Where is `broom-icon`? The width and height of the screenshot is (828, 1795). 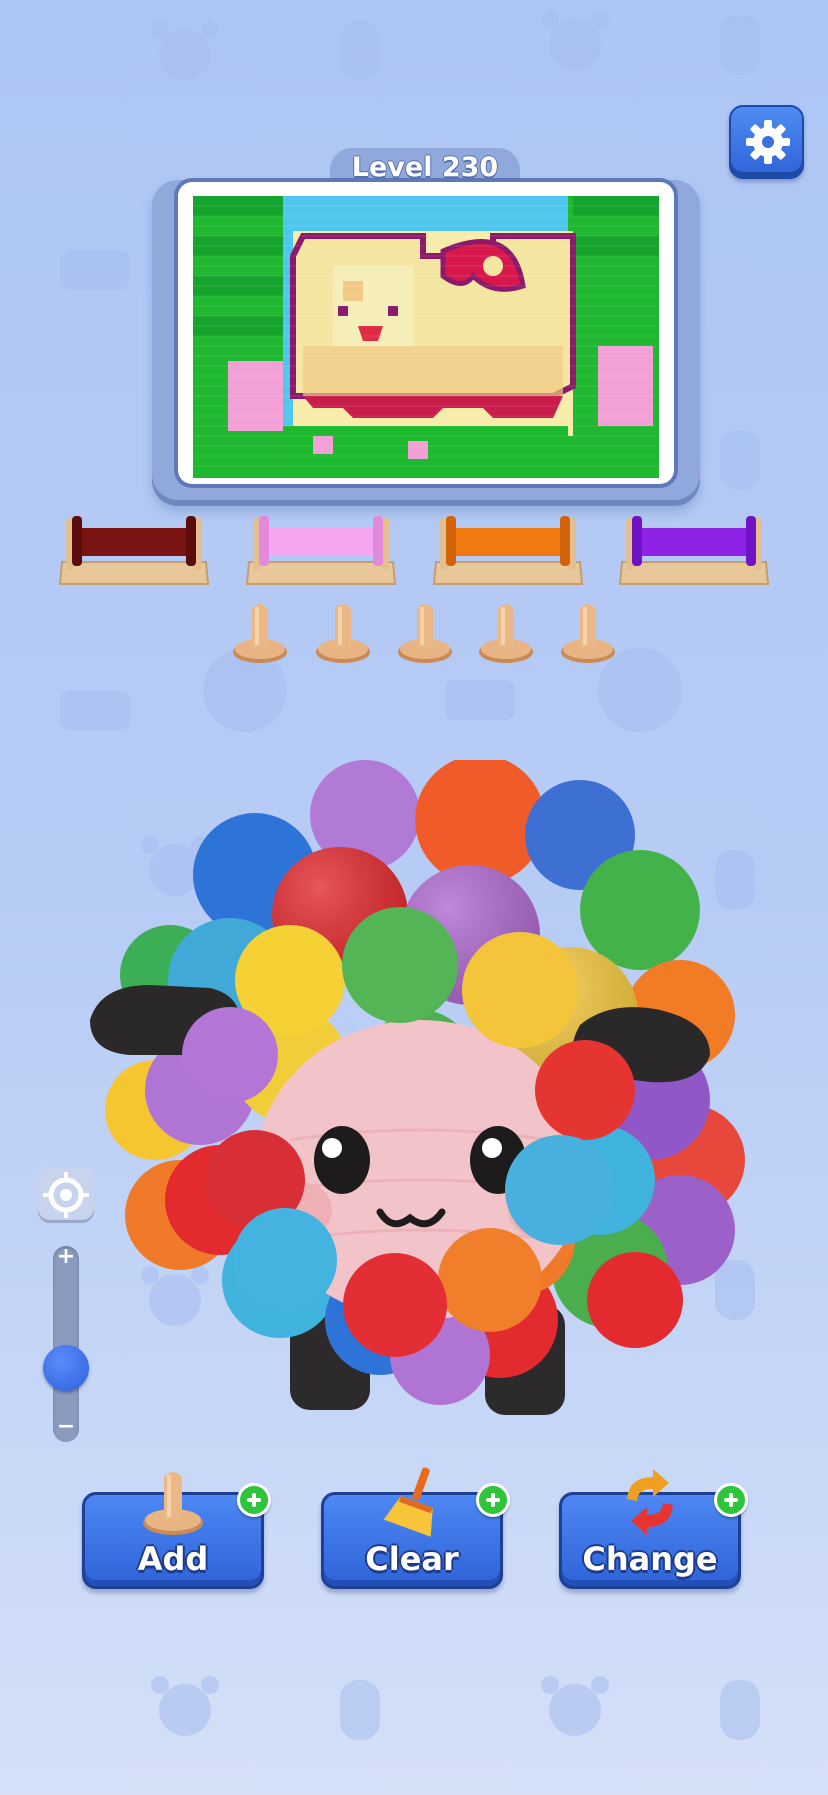
broom-icon is located at coordinates (408, 1502).